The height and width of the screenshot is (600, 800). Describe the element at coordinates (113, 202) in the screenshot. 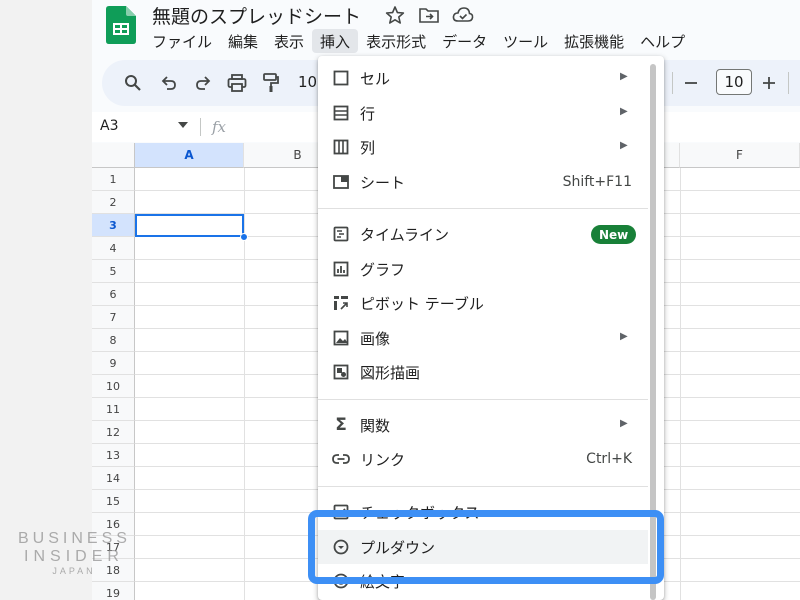

I see `row-header: 2` at that location.